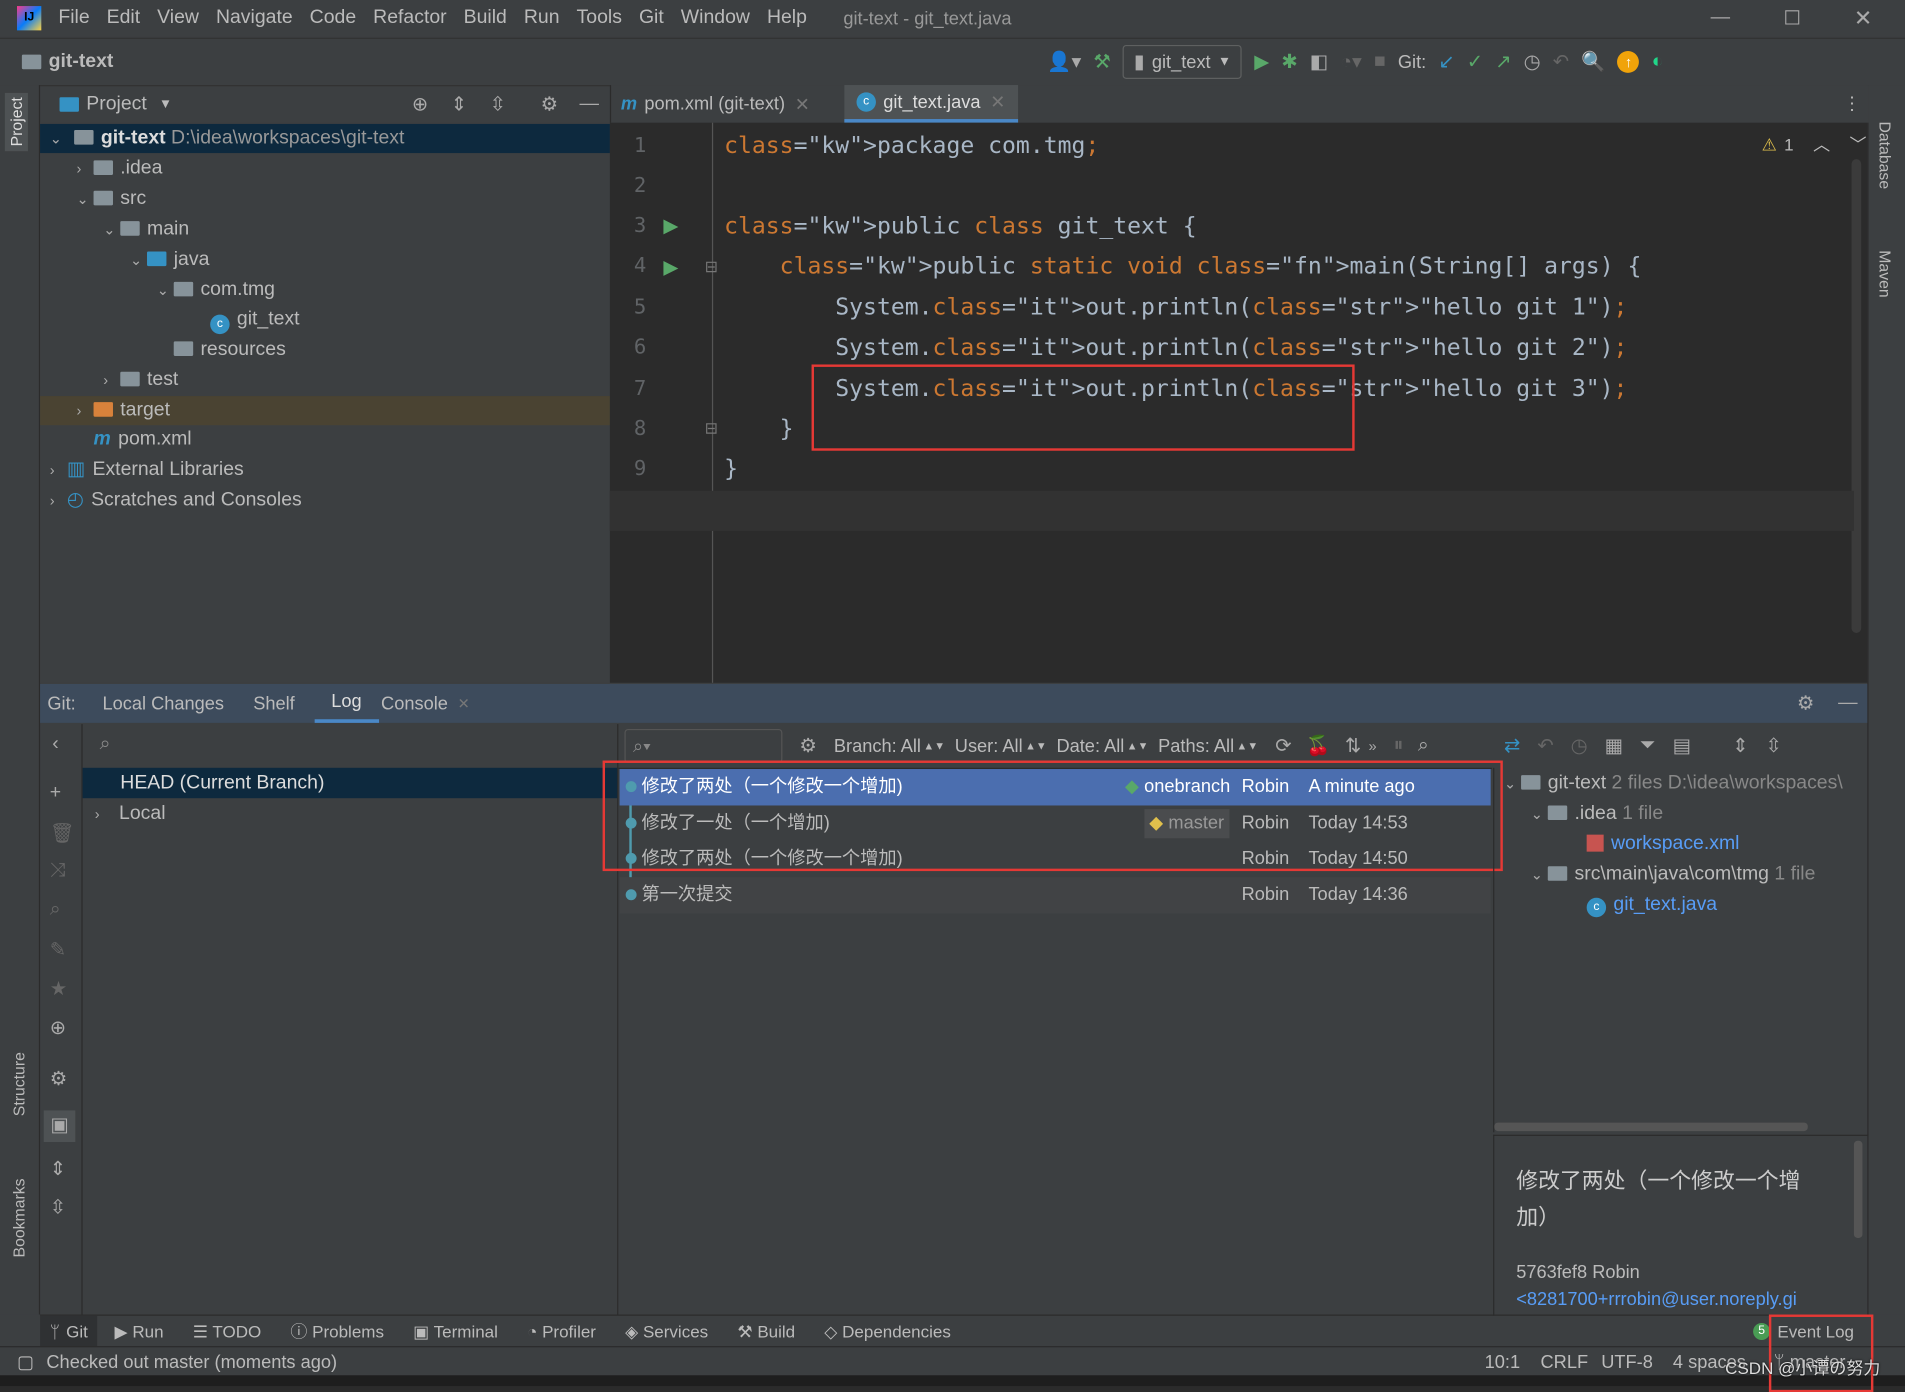 The image size is (1905, 1392). Describe the element at coordinates (1593, 62) in the screenshot. I see `search-icon: 🔍` at that location.